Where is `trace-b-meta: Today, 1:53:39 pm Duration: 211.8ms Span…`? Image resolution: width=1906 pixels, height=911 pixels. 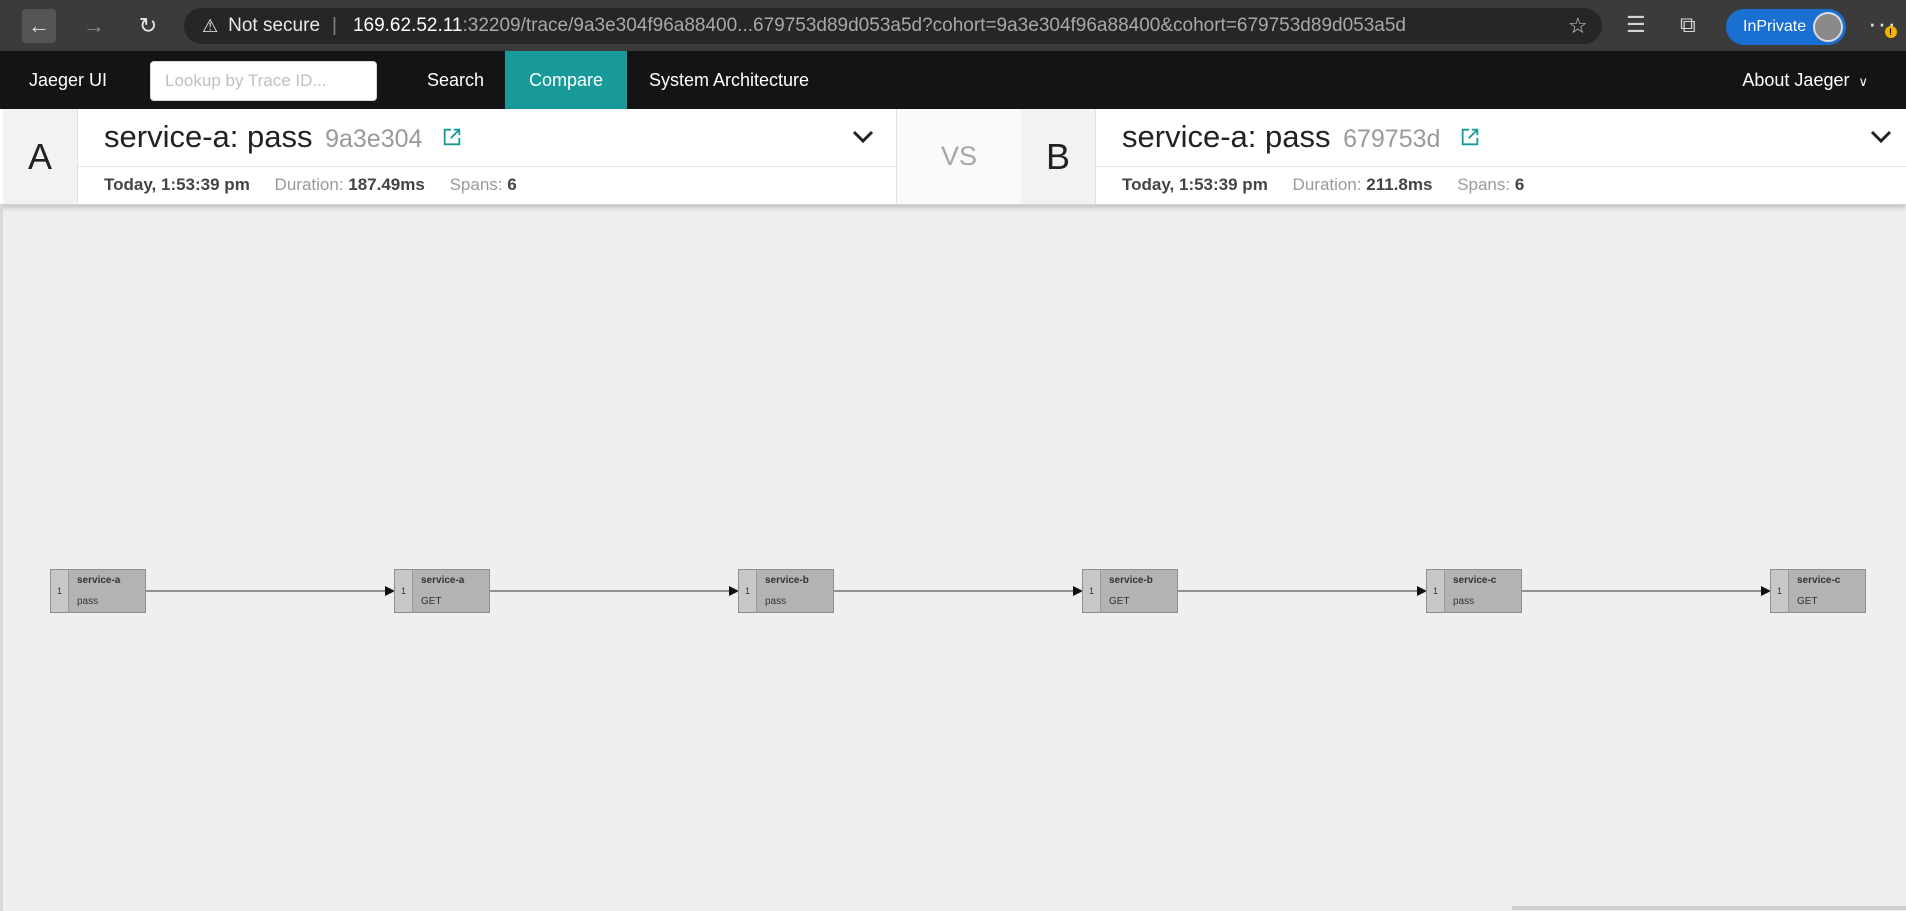 trace-b-meta: Today, 1:53:39 pm Duration: 211.8ms Span… is located at coordinates (1323, 185).